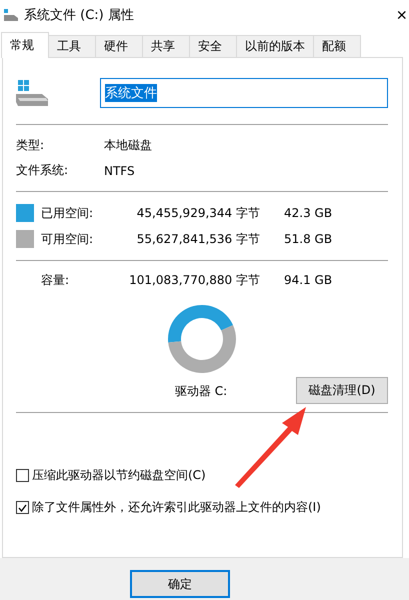 The height and width of the screenshot is (600, 409). What do you see at coordinates (79, 15) in the screenshot?
I see `window-title: 系统文件 (C:) 属性` at bounding box center [79, 15].